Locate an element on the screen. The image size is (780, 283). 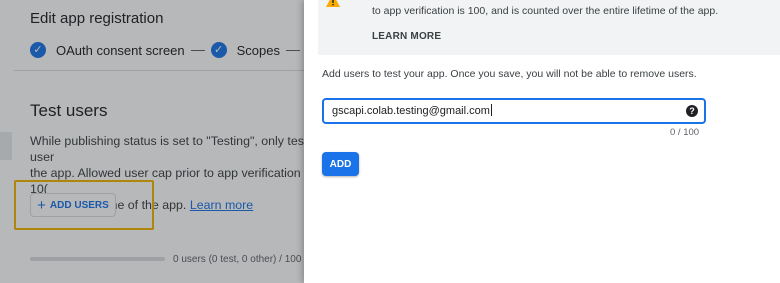
header-divider is located at coordinates (164, 70).